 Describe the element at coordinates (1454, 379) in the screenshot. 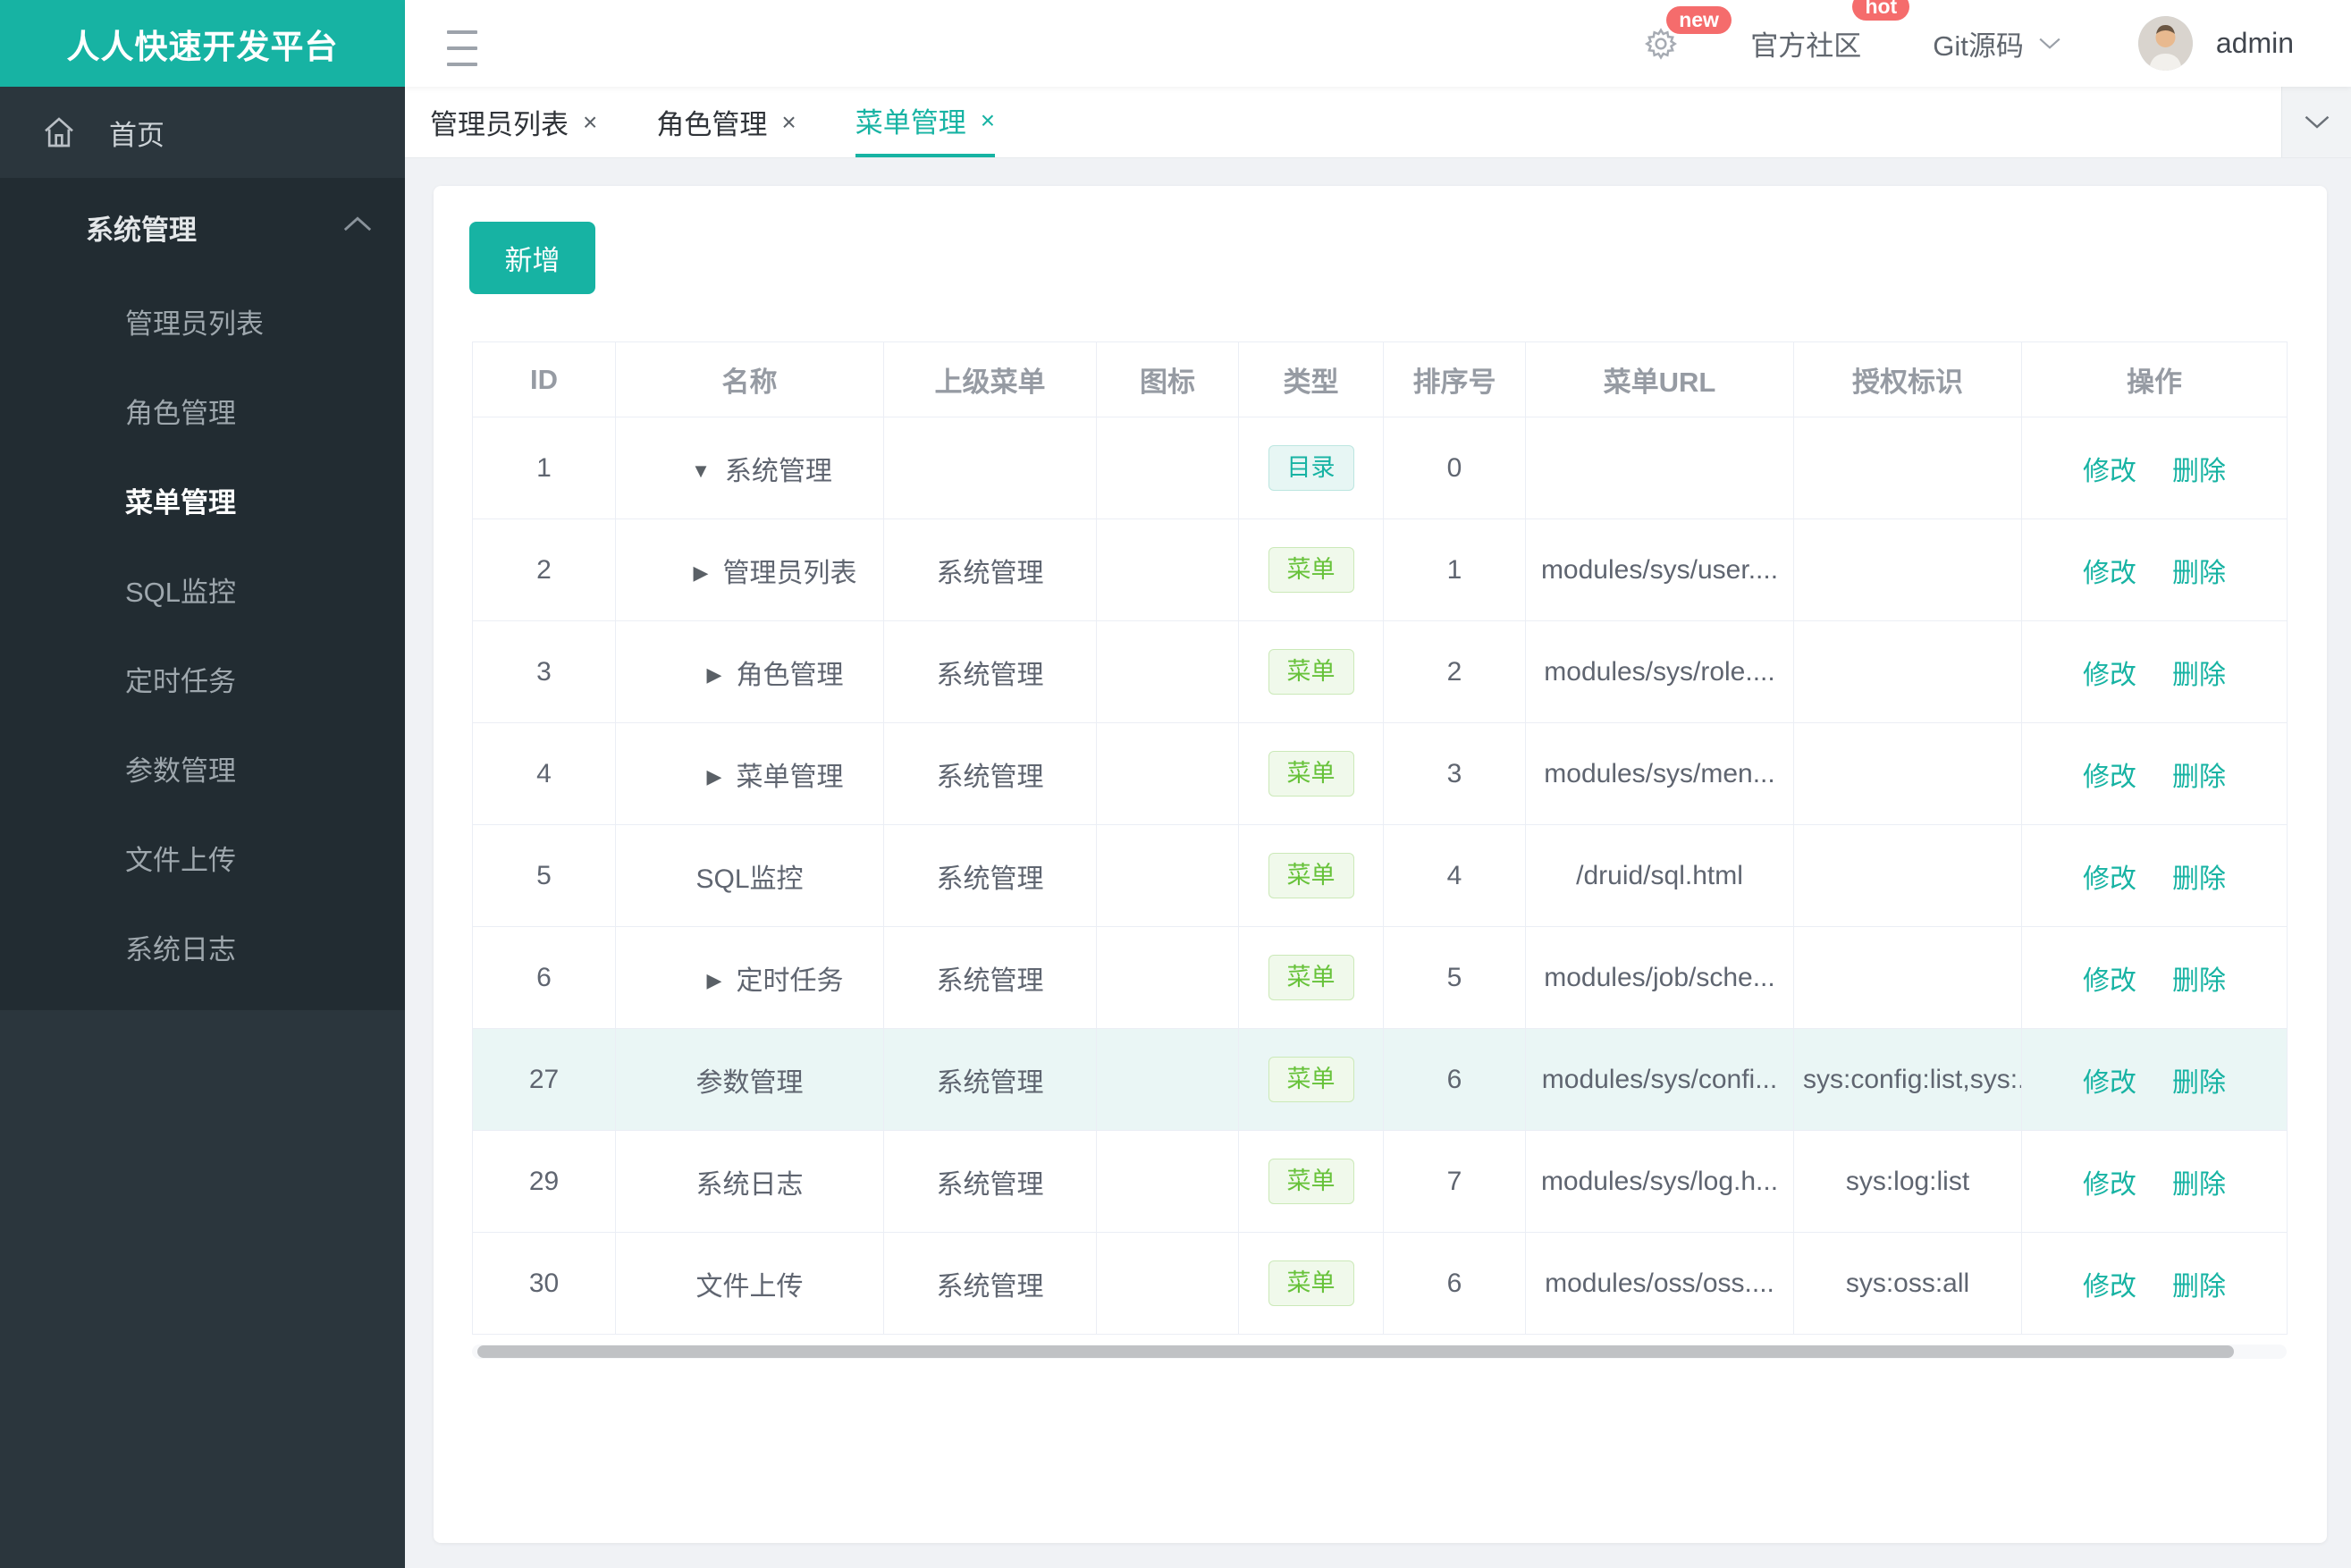

I see `col-order: 排序号` at that location.